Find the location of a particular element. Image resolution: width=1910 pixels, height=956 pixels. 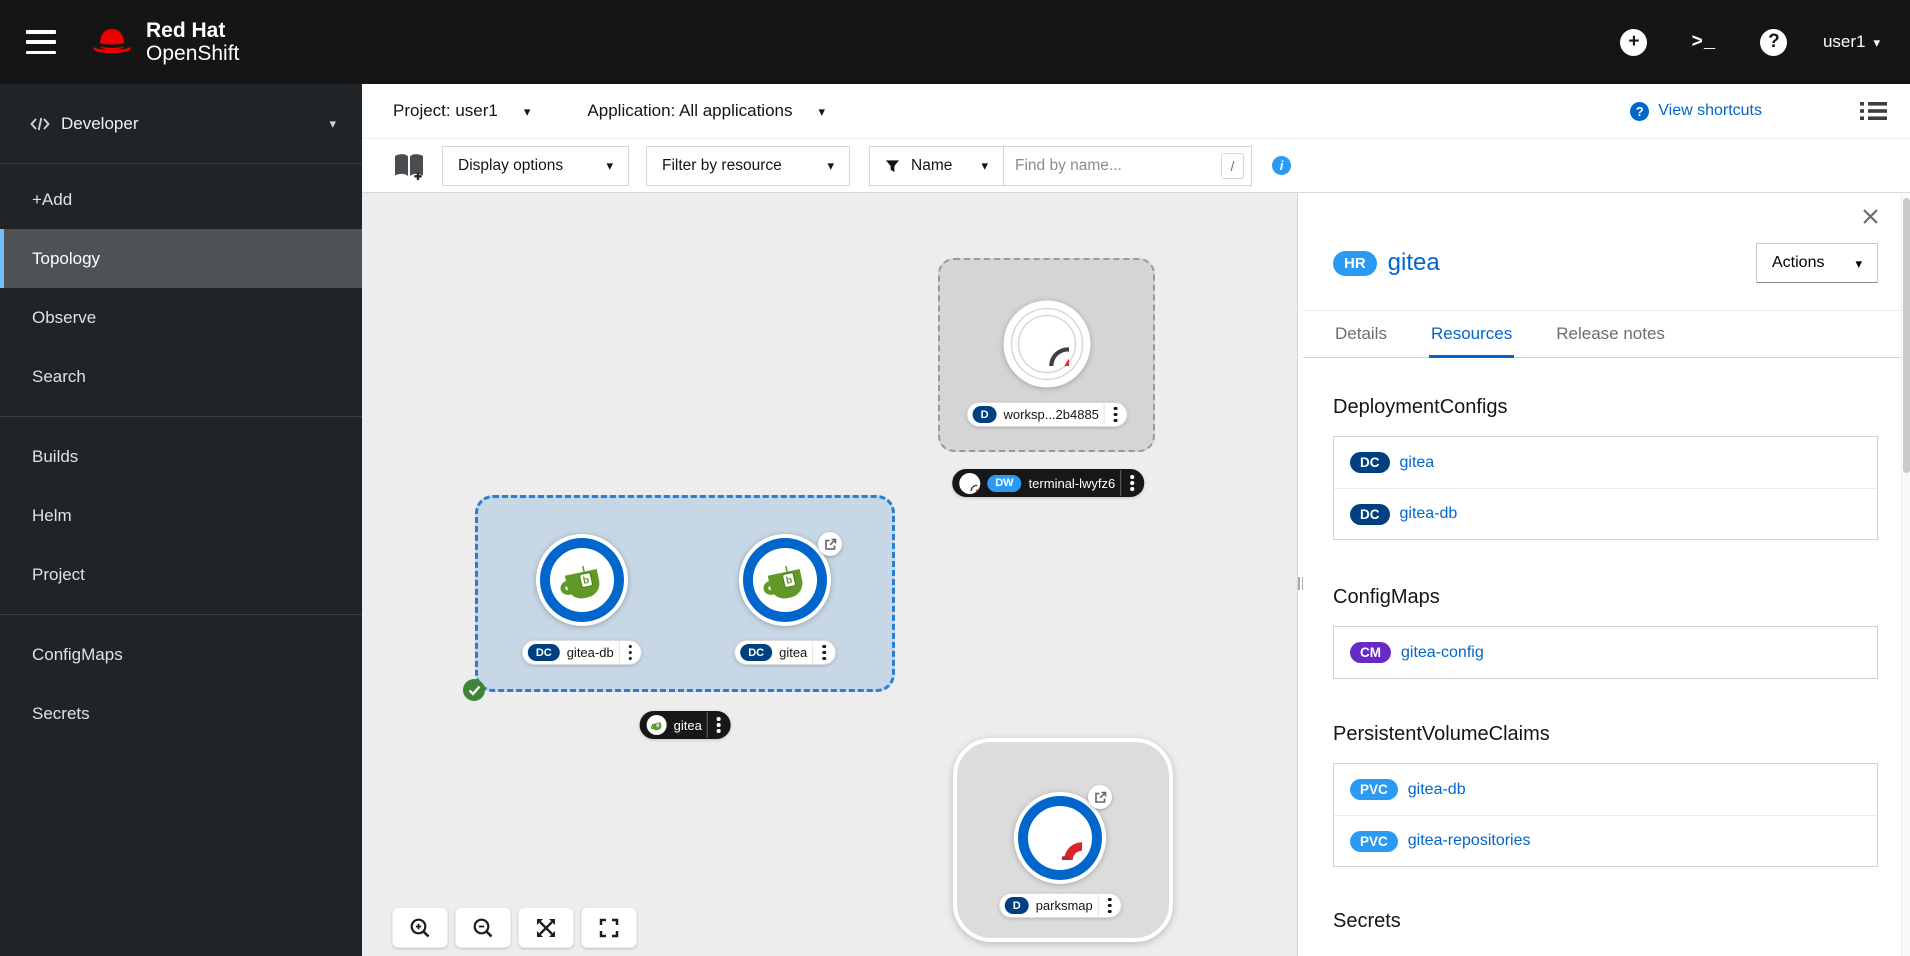

application-switcher: Application: All applications ▾ is located at coordinates (706, 111).